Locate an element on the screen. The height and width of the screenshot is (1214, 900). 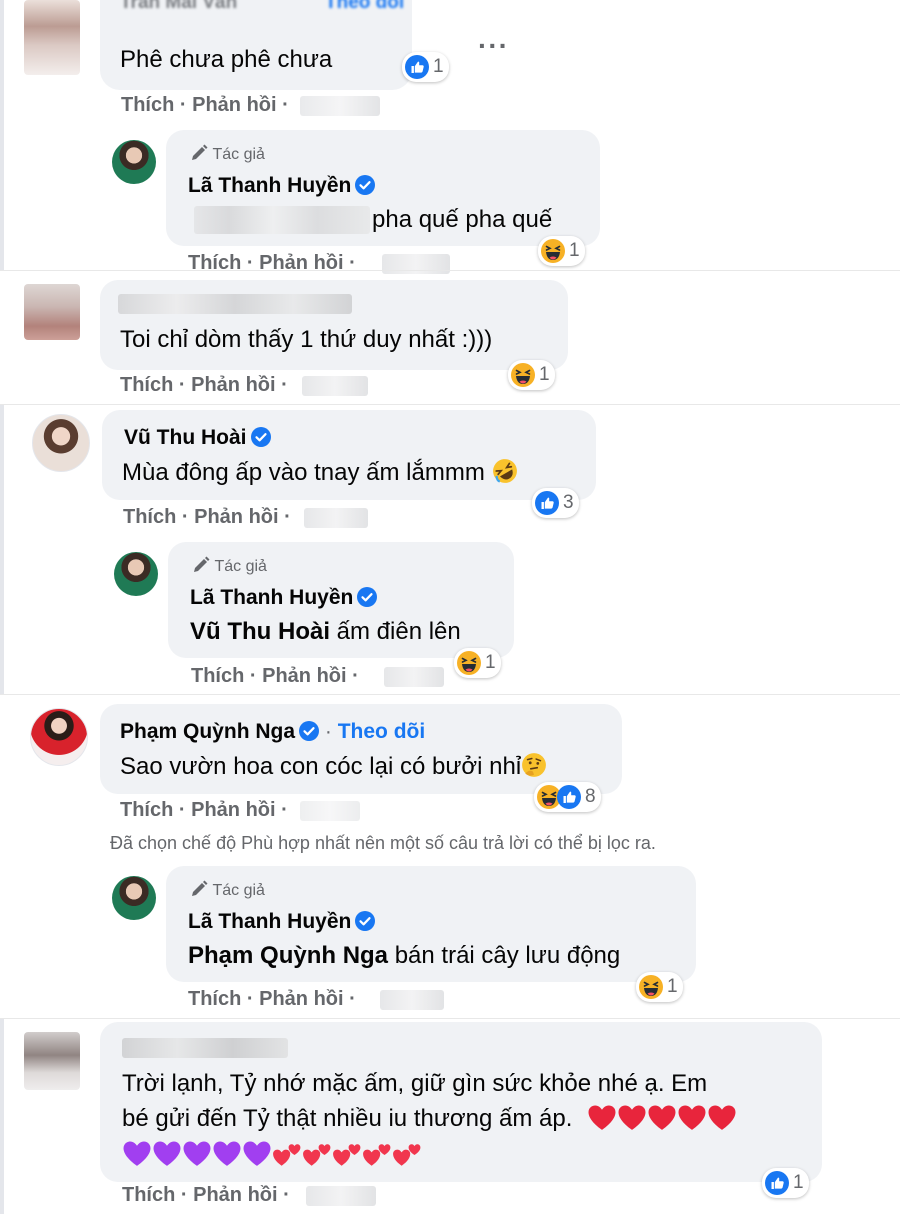
comment-text: Sao vườn hoa con cóc lại có bưởi nhỉ is located at coordinates (333, 766).